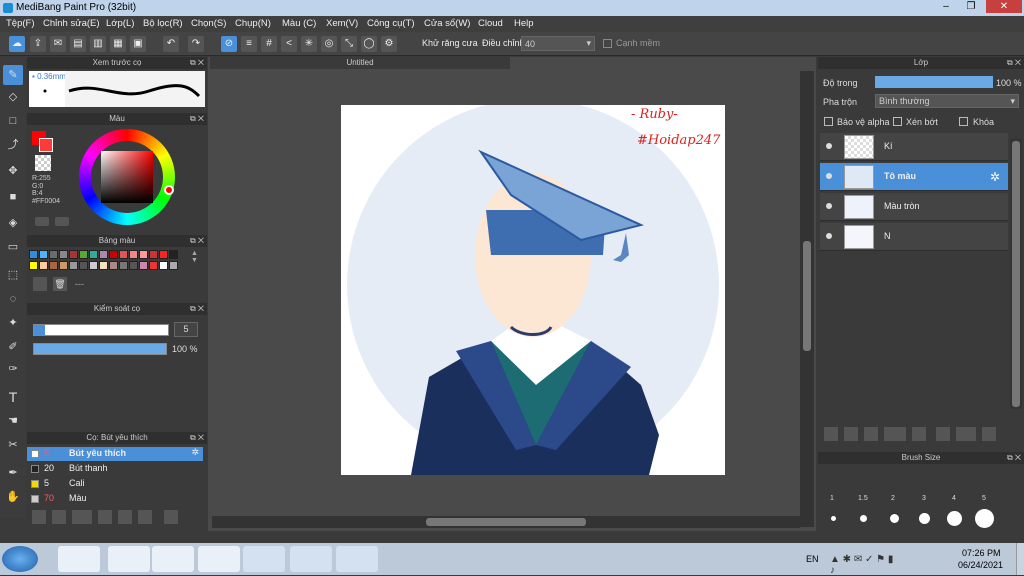 This screenshot has height=576, width=1024. Describe the element at coordinates (71, 23) in the screenshot. I see `menu-edit: Chỉnh sửa(E)` at that location.